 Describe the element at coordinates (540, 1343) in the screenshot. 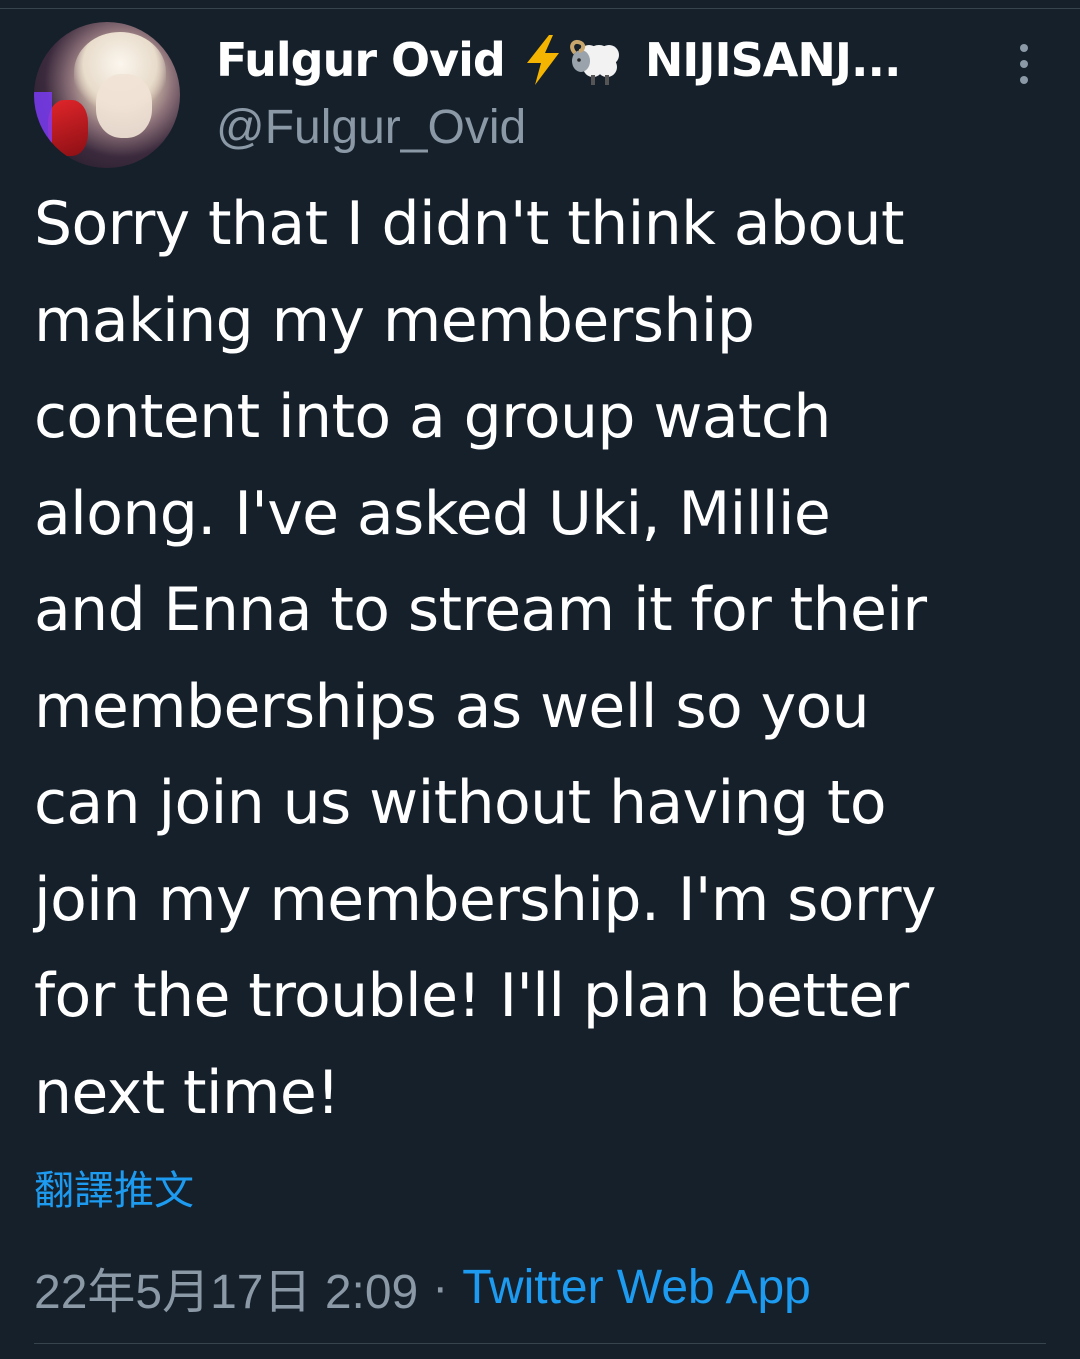

I see `bottom-divider` at that location.